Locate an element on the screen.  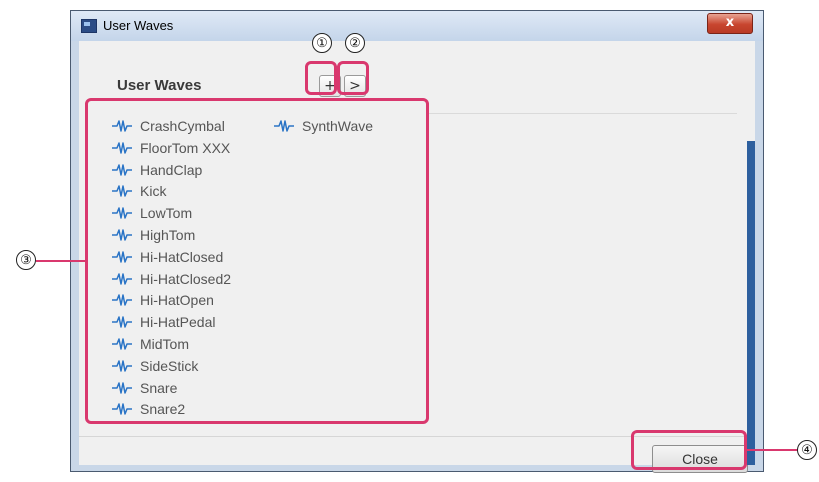
header-divider is located at coordinates (582, 113).